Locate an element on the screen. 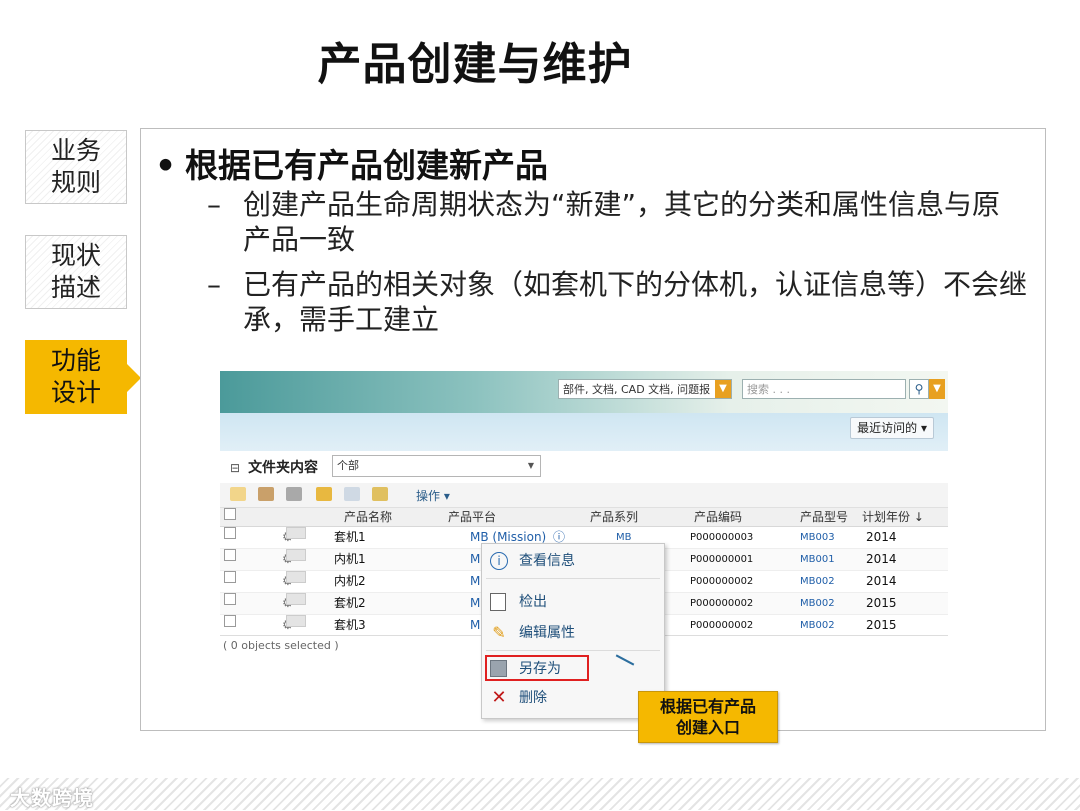 The image size is (1080, 811). menu-item-delete: ✕ 删除 is located at coordinates (573, 698).